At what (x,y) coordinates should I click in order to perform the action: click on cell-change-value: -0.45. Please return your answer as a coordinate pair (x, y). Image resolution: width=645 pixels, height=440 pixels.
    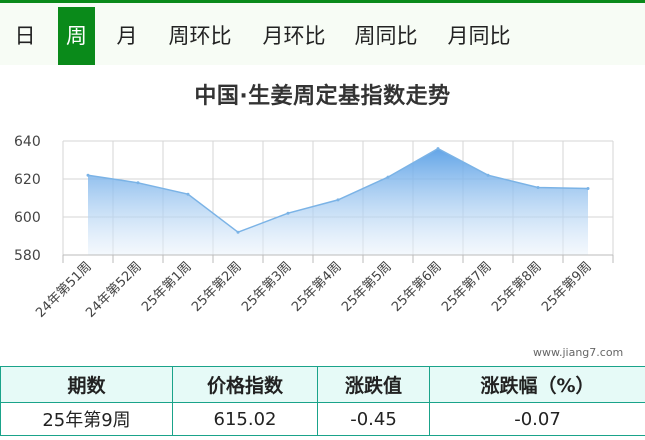
    Looking at the image, I should click on (373, 419).